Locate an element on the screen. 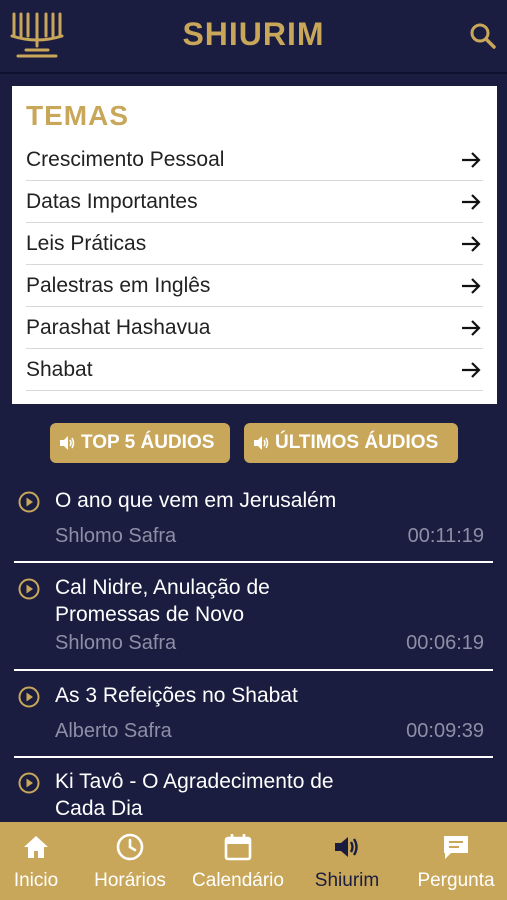  audio-title: Cal Nidre, Anulação de Promessas de Novo is located at coordinates (162, 601).